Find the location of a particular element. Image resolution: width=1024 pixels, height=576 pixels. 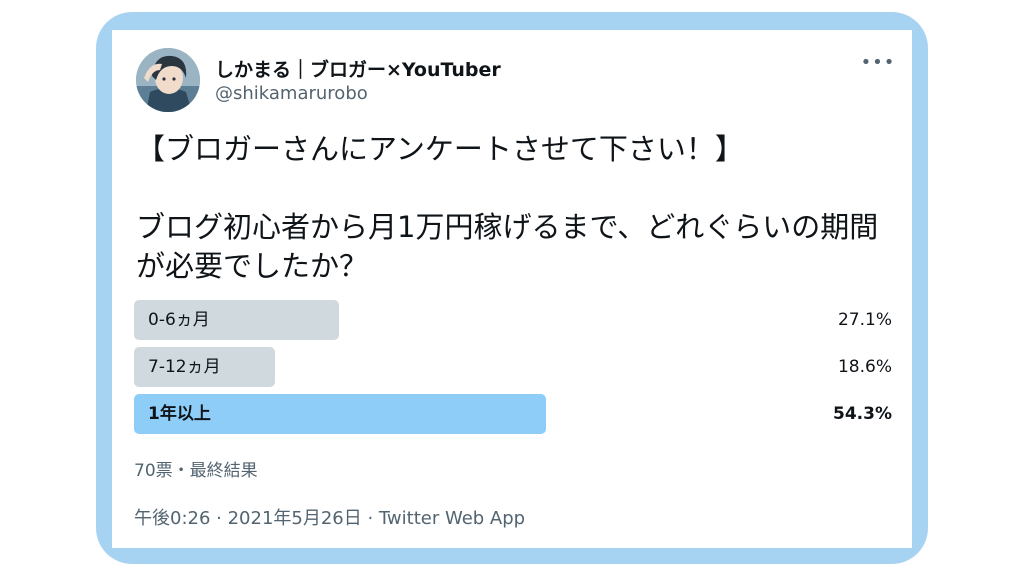

poll-option-percent: 54.3% is located at coordinates (862, 414).